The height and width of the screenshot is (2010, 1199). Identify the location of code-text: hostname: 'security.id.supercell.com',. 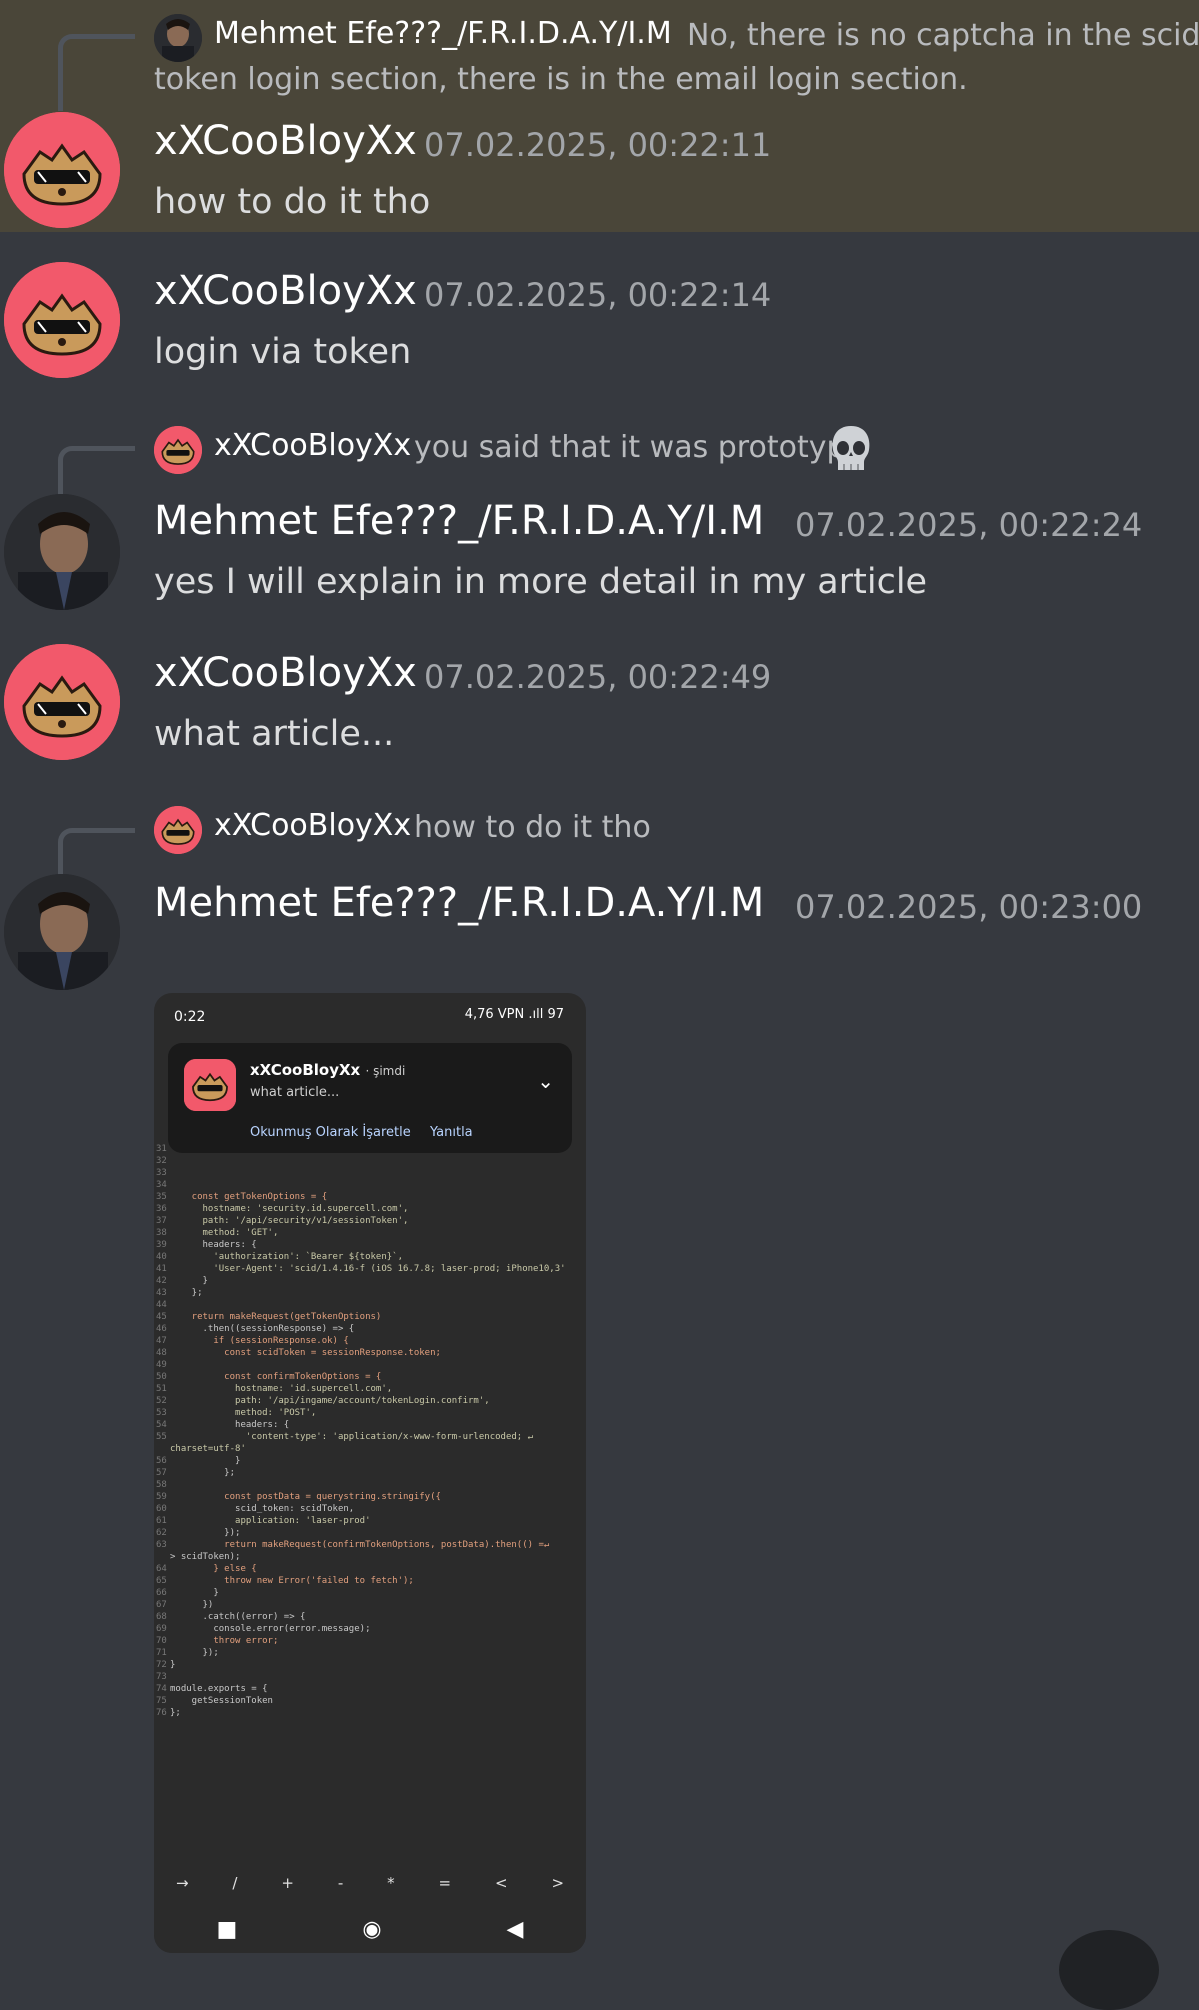
(289, 1209).